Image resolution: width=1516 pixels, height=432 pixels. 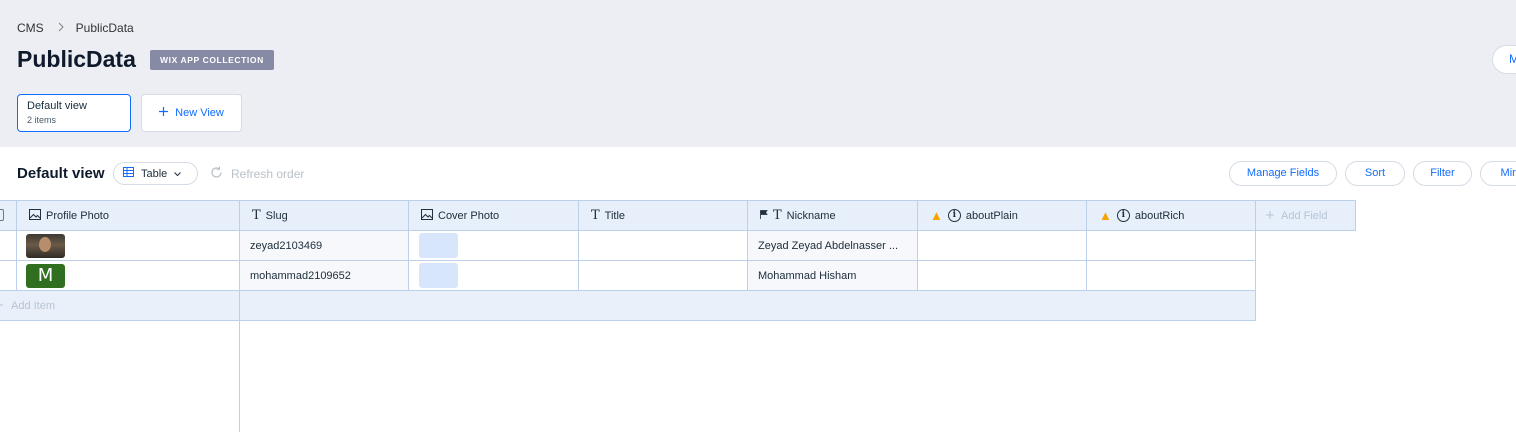 What do you see at coordinates (276, 215) in the screenshot?
I see `column-label: Slug` at bounding box center [276, 215].